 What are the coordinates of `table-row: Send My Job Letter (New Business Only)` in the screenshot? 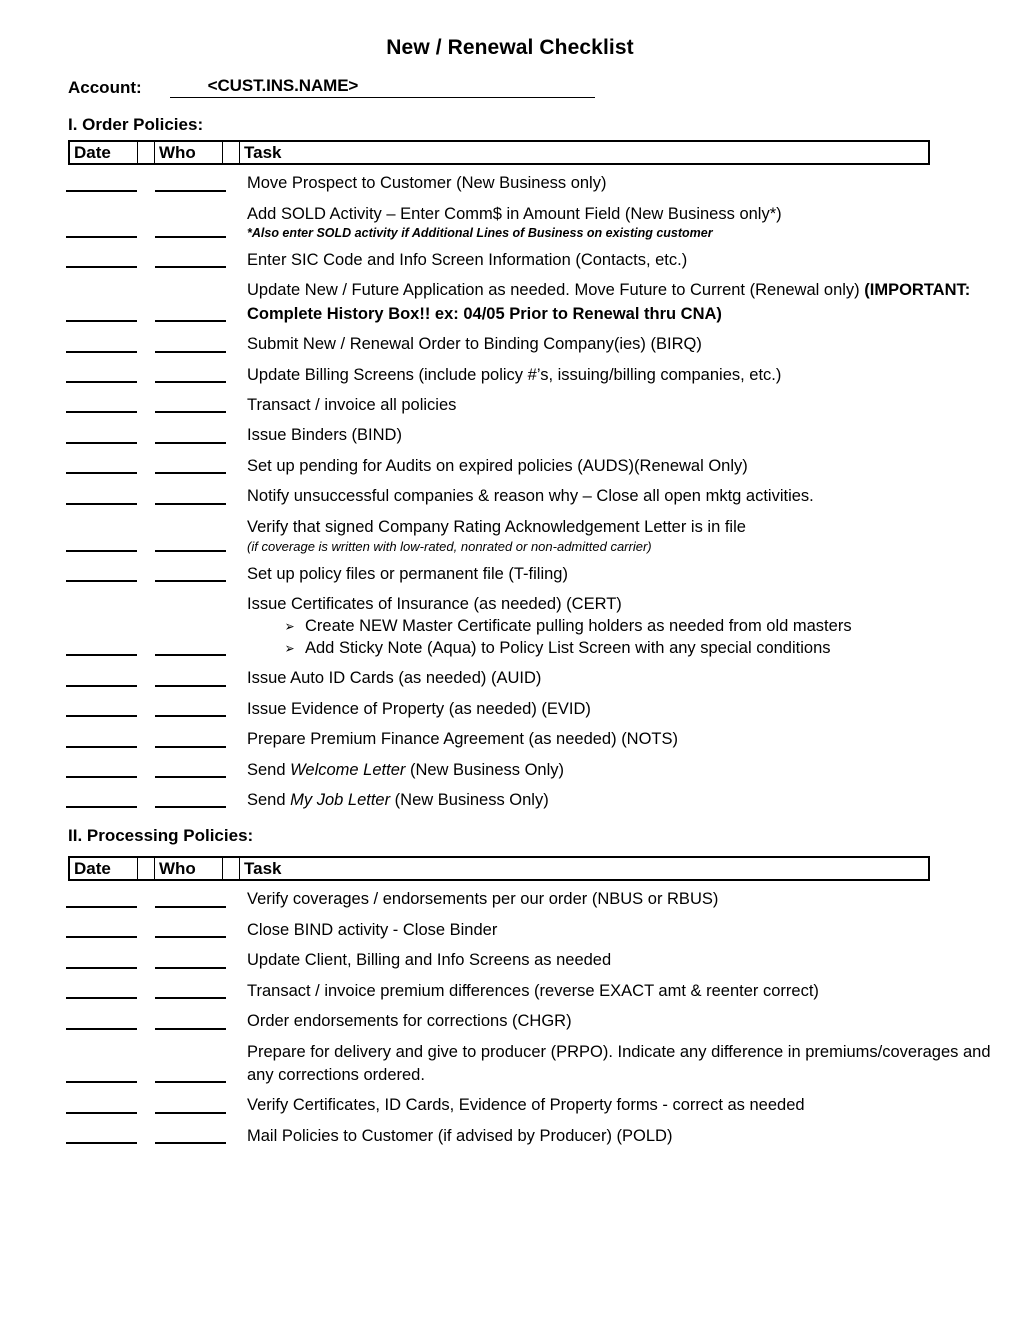 It's located at (510, 800).